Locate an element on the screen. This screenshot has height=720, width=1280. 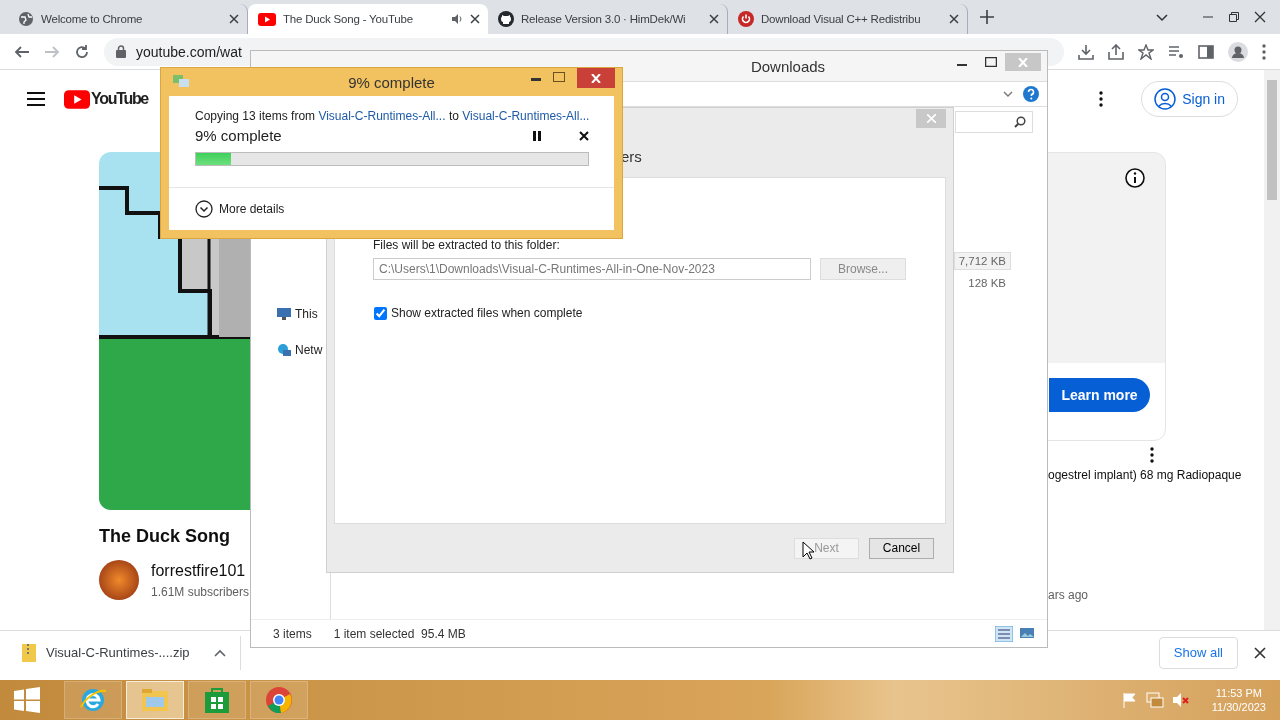
chrome-logo-icon is located at coordinates (279, 700).